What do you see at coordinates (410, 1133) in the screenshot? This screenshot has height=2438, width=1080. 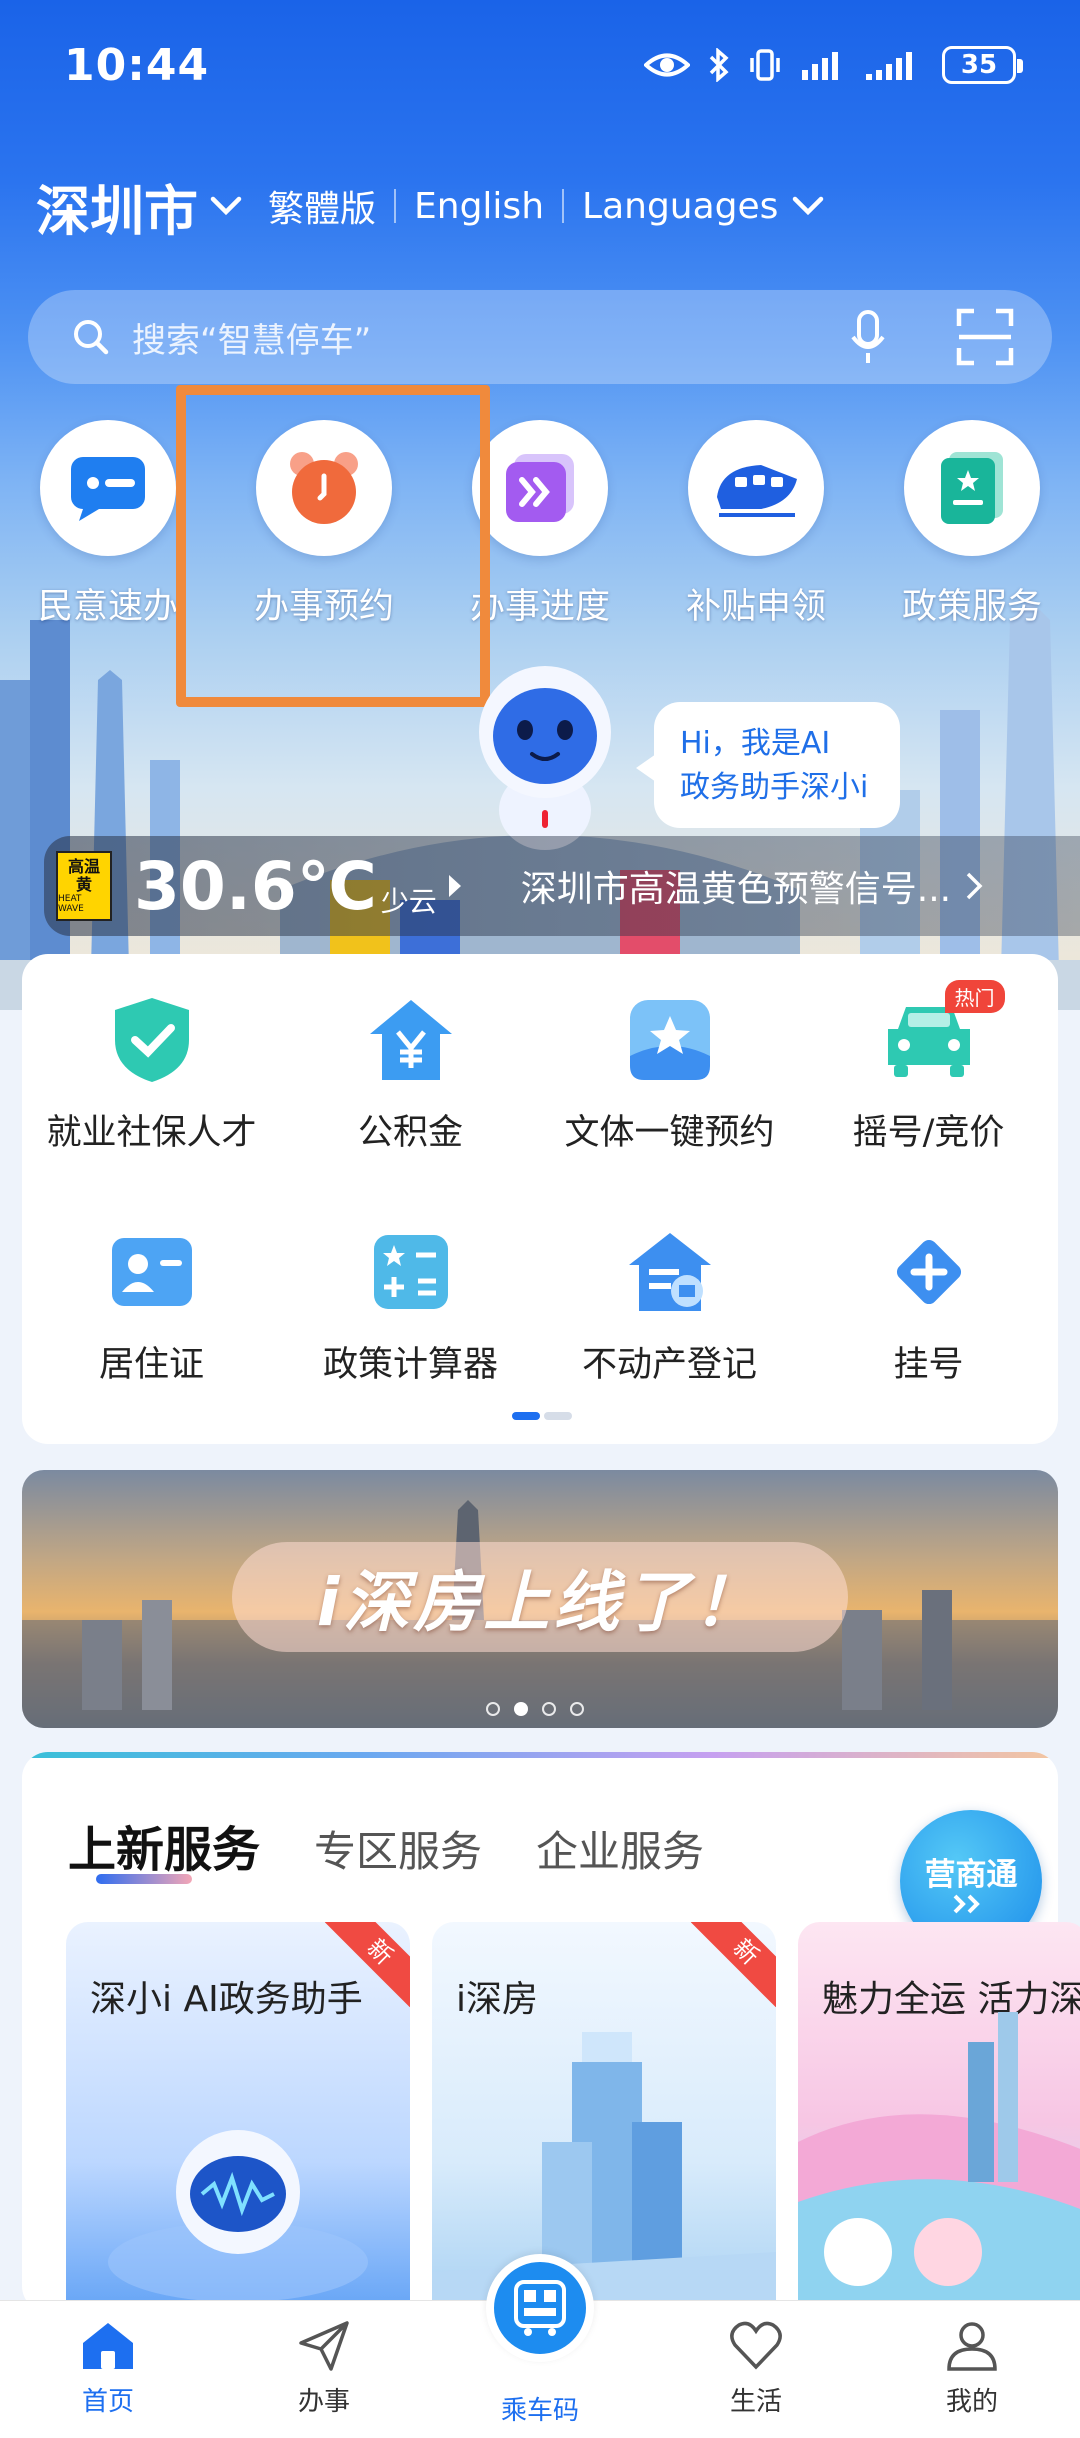 I see `grid-label: 公积金` at bounding box center [410, 1133].